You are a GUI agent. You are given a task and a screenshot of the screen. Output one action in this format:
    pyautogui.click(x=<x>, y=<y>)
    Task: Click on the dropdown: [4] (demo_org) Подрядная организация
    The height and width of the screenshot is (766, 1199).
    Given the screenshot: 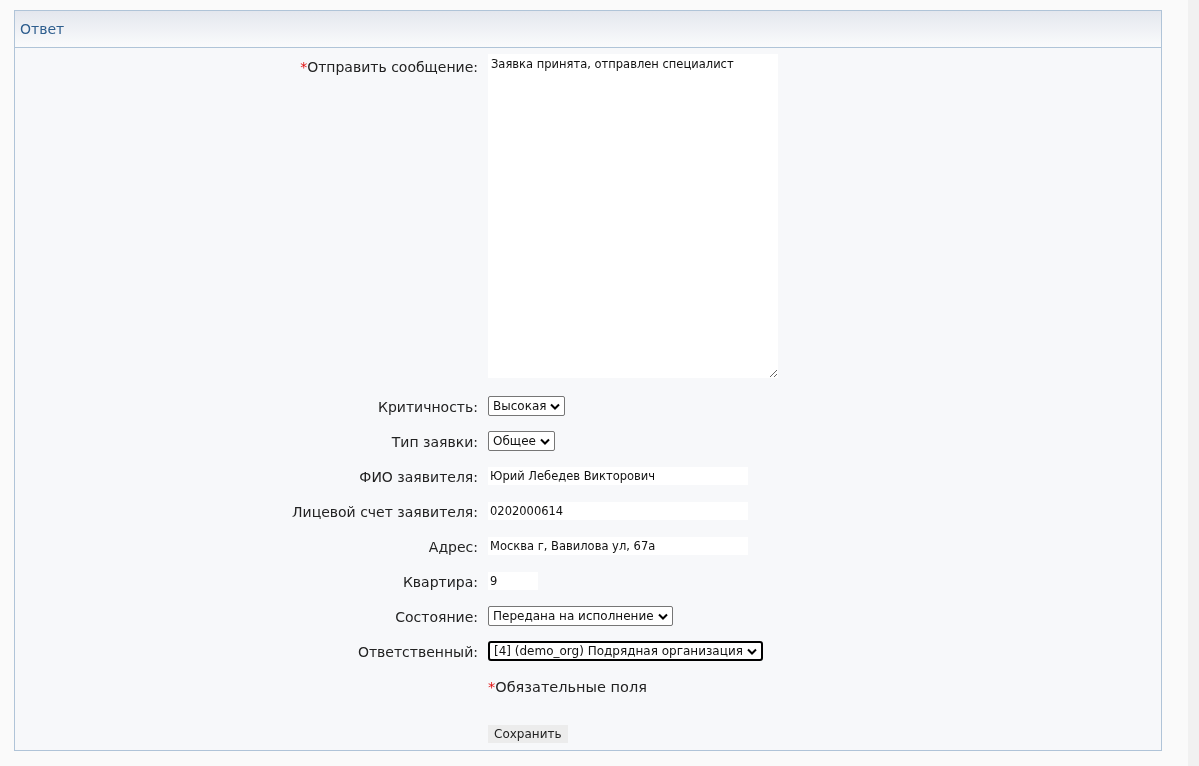 What is the action you would take?
    pyautogui.click(x=625, y=651)
    